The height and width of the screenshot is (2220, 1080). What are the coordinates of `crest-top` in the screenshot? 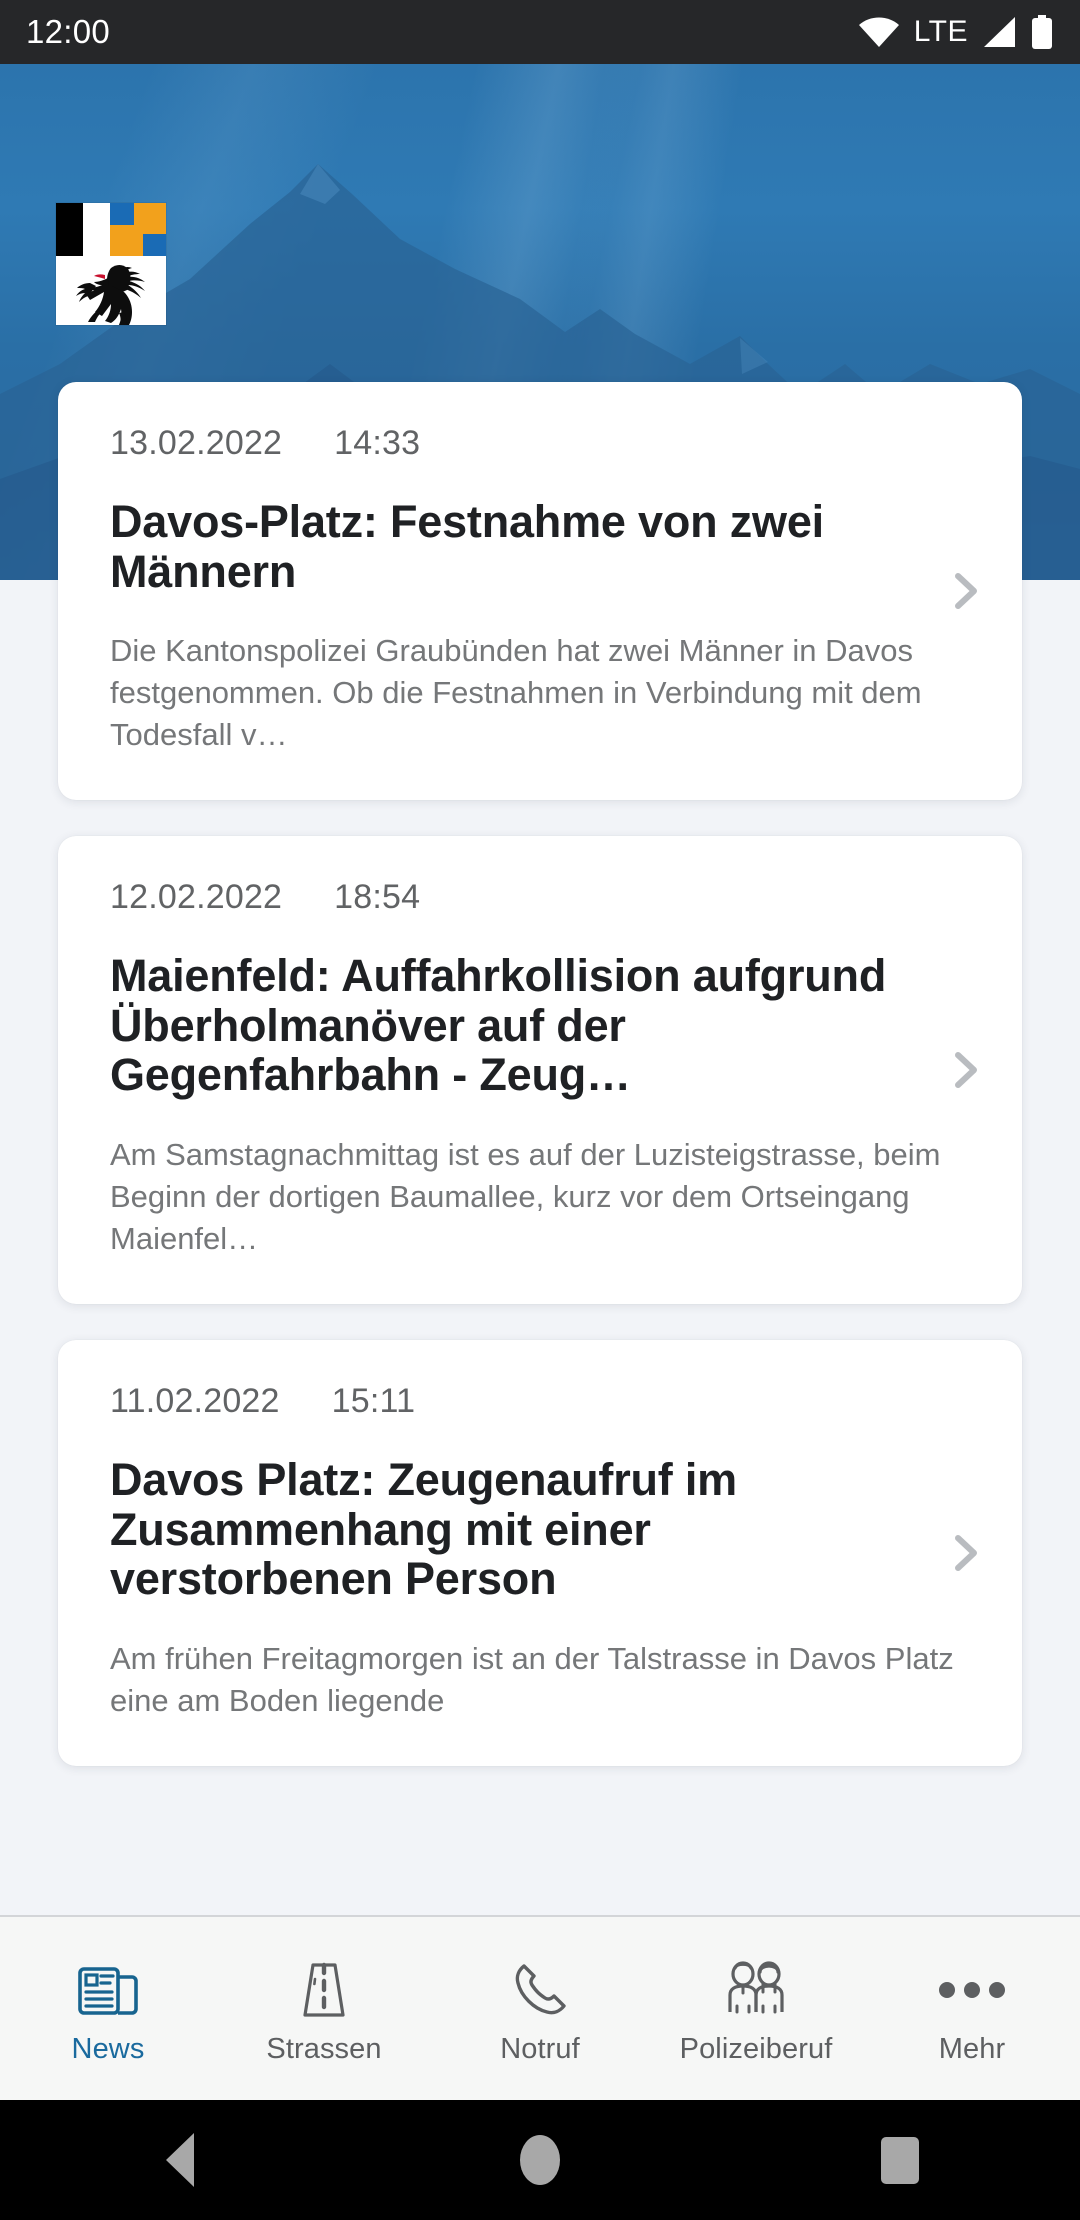 It's located at (111, 229).